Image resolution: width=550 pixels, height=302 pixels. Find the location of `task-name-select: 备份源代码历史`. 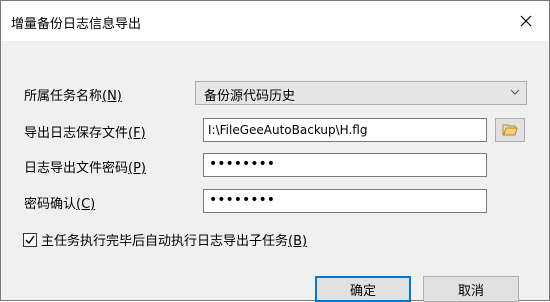

task-name-select: 备份源代码历史 is located at coordinates (361, 93).